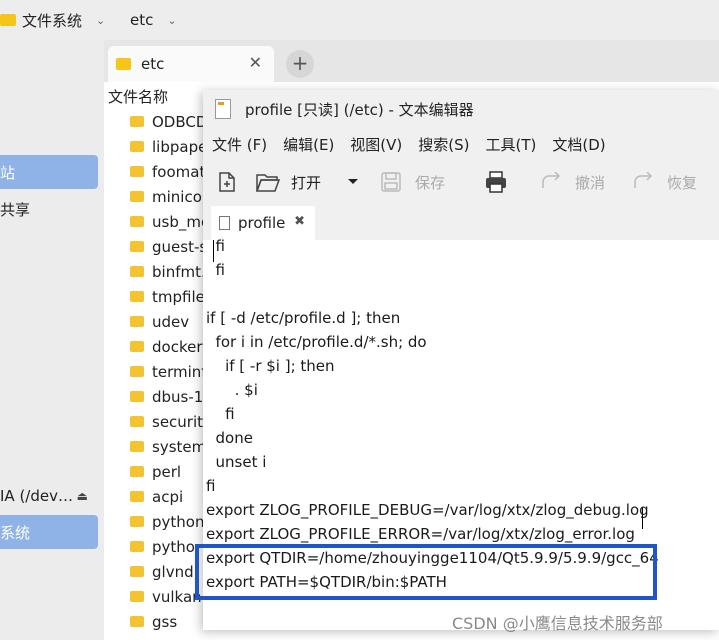 Image resolution: width=719 pixels, height=640 pixels. What do you see at coordinates (496, 182) in the screenshot?
I see `print-button` at bounding box center [496, 182].